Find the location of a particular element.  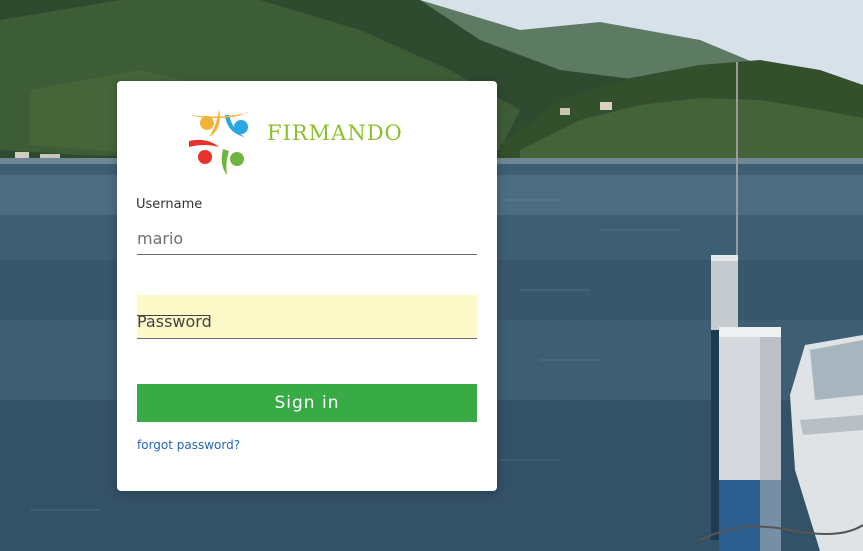

forgot-password-link: forgot password? is located at coordinates (188, 445).